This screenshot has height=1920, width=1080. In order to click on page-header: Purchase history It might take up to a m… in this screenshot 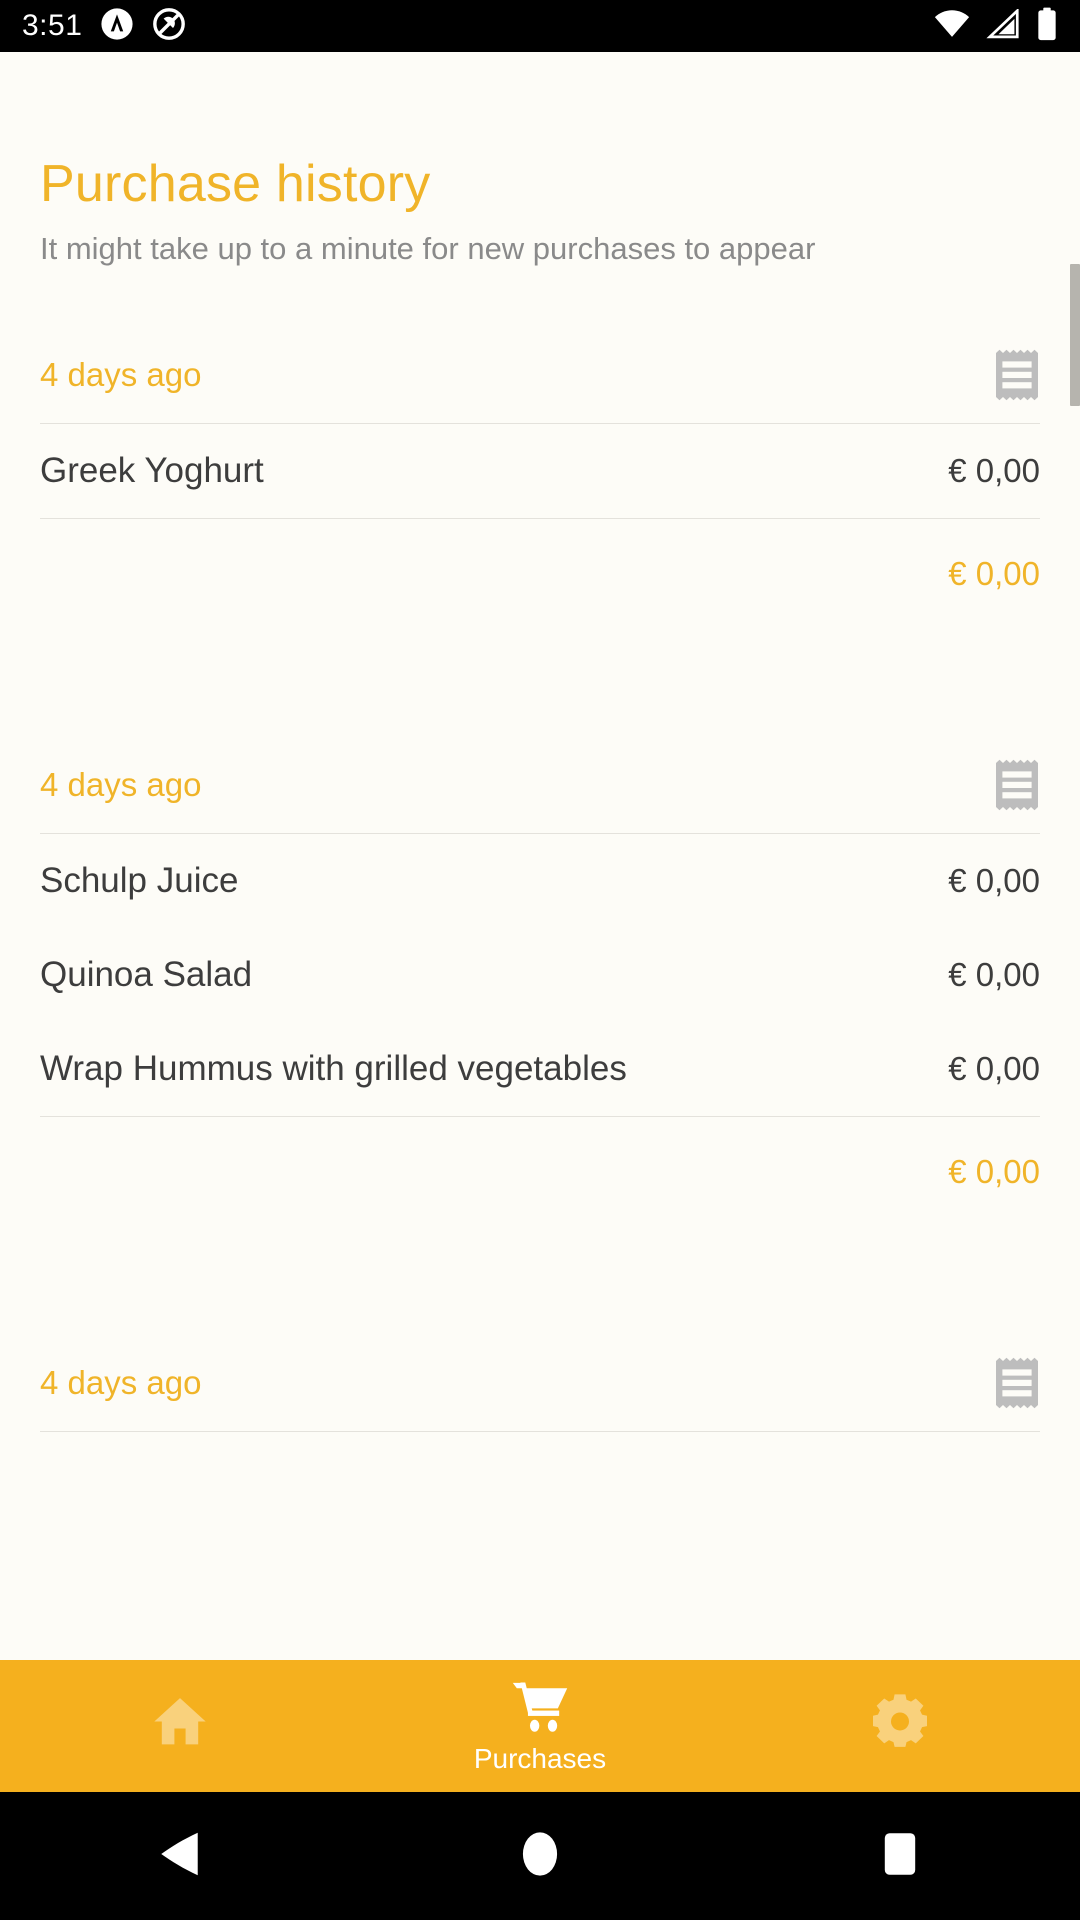, I will do `click(540, 159)`.